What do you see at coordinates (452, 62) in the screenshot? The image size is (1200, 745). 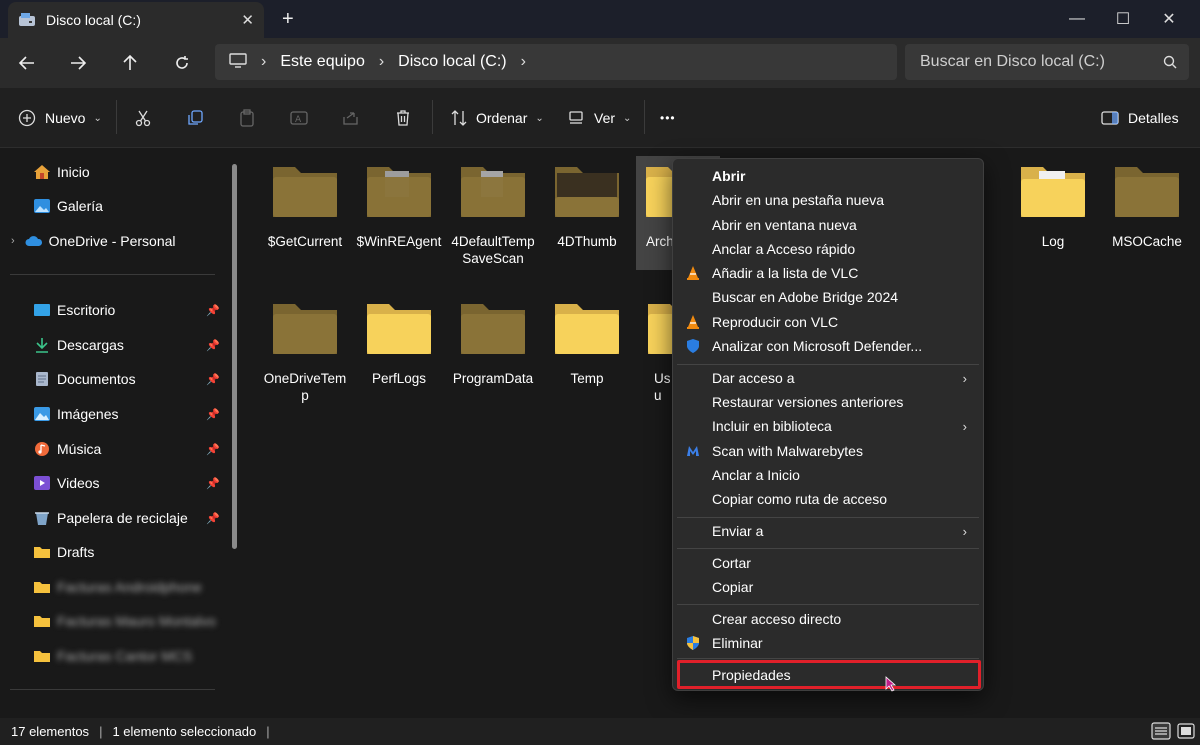 I see `breadcrumb-disco-local: Disco local (C:)` at bounding box center [452, 62].